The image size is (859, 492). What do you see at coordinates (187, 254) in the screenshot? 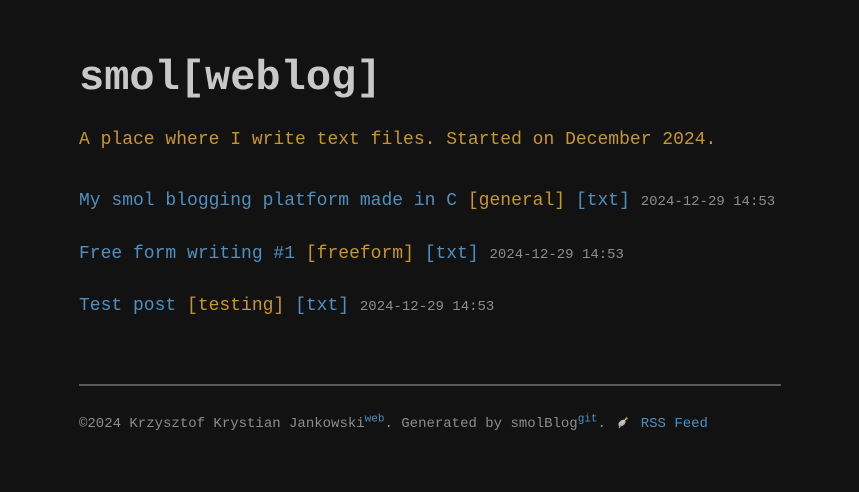
I see `post-title-link: Free form writing #1` at bounding box center [187, 254].